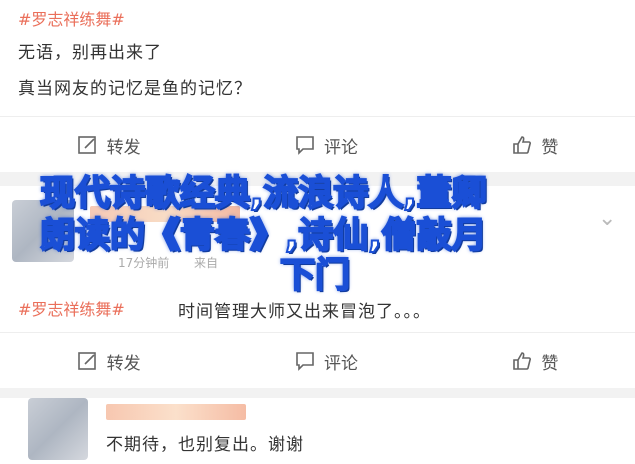  I want to click on post-text: 时间管理大师又出来冒泡了。。。, so click(304, 312).